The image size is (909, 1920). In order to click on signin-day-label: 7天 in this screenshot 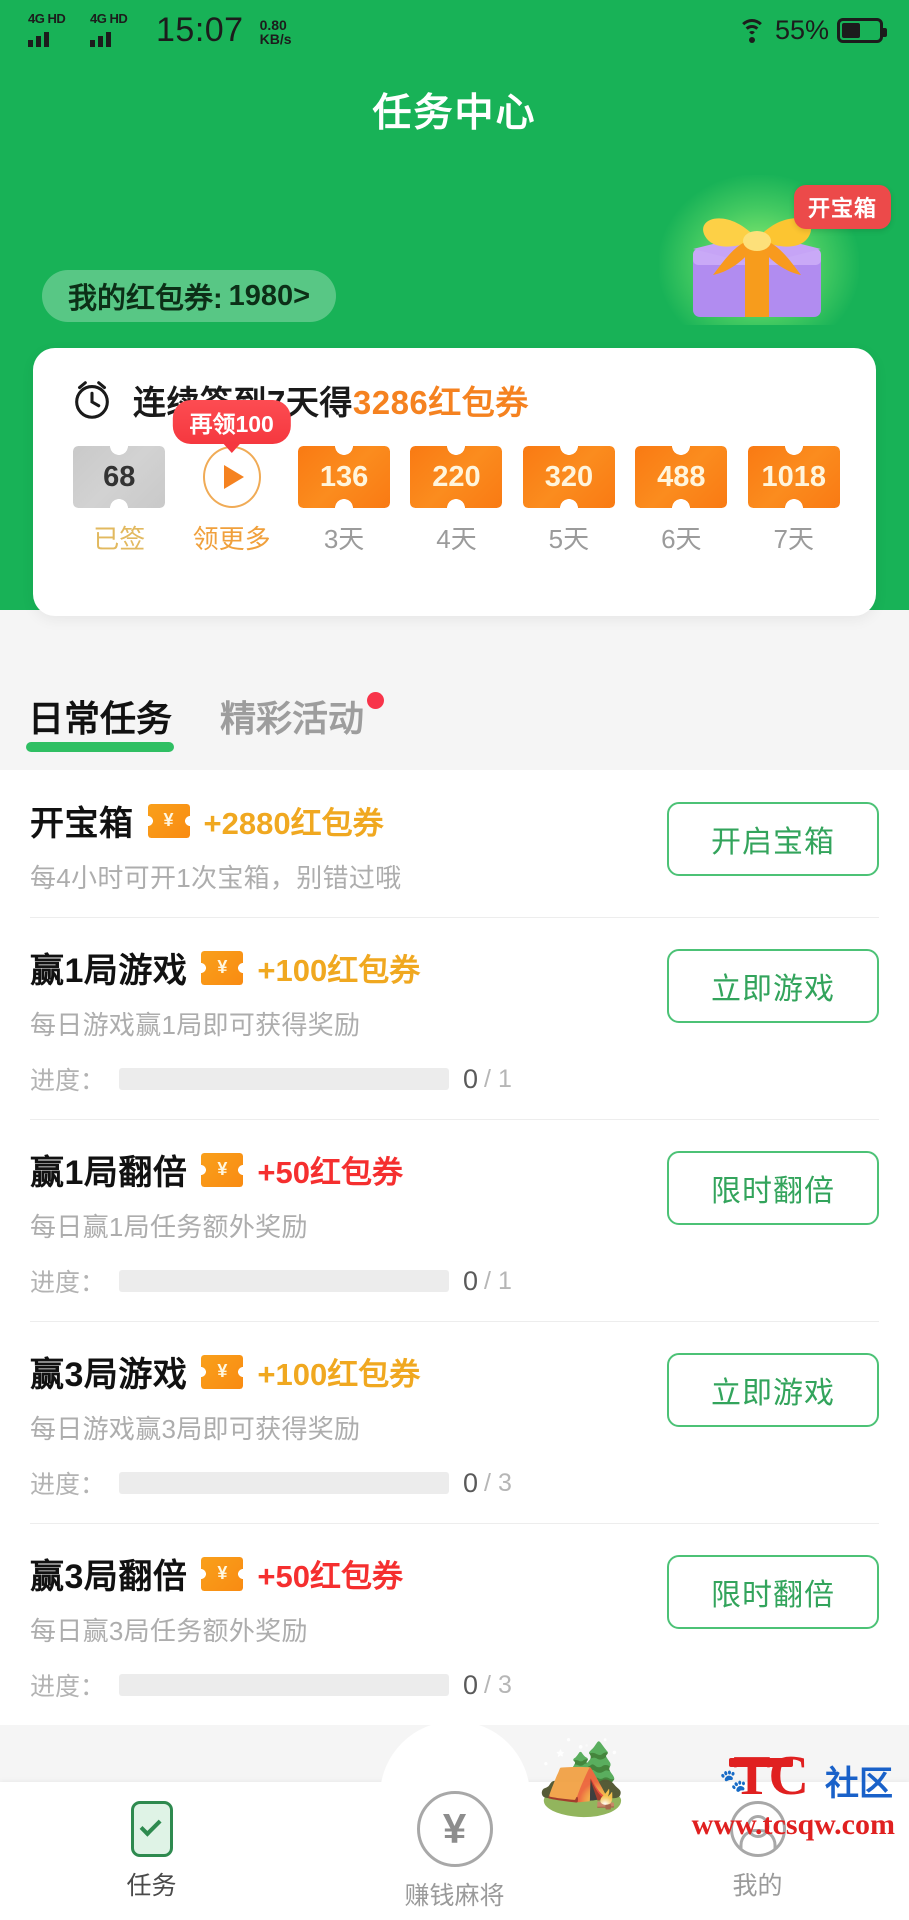, I will do `click(793, 539)`.